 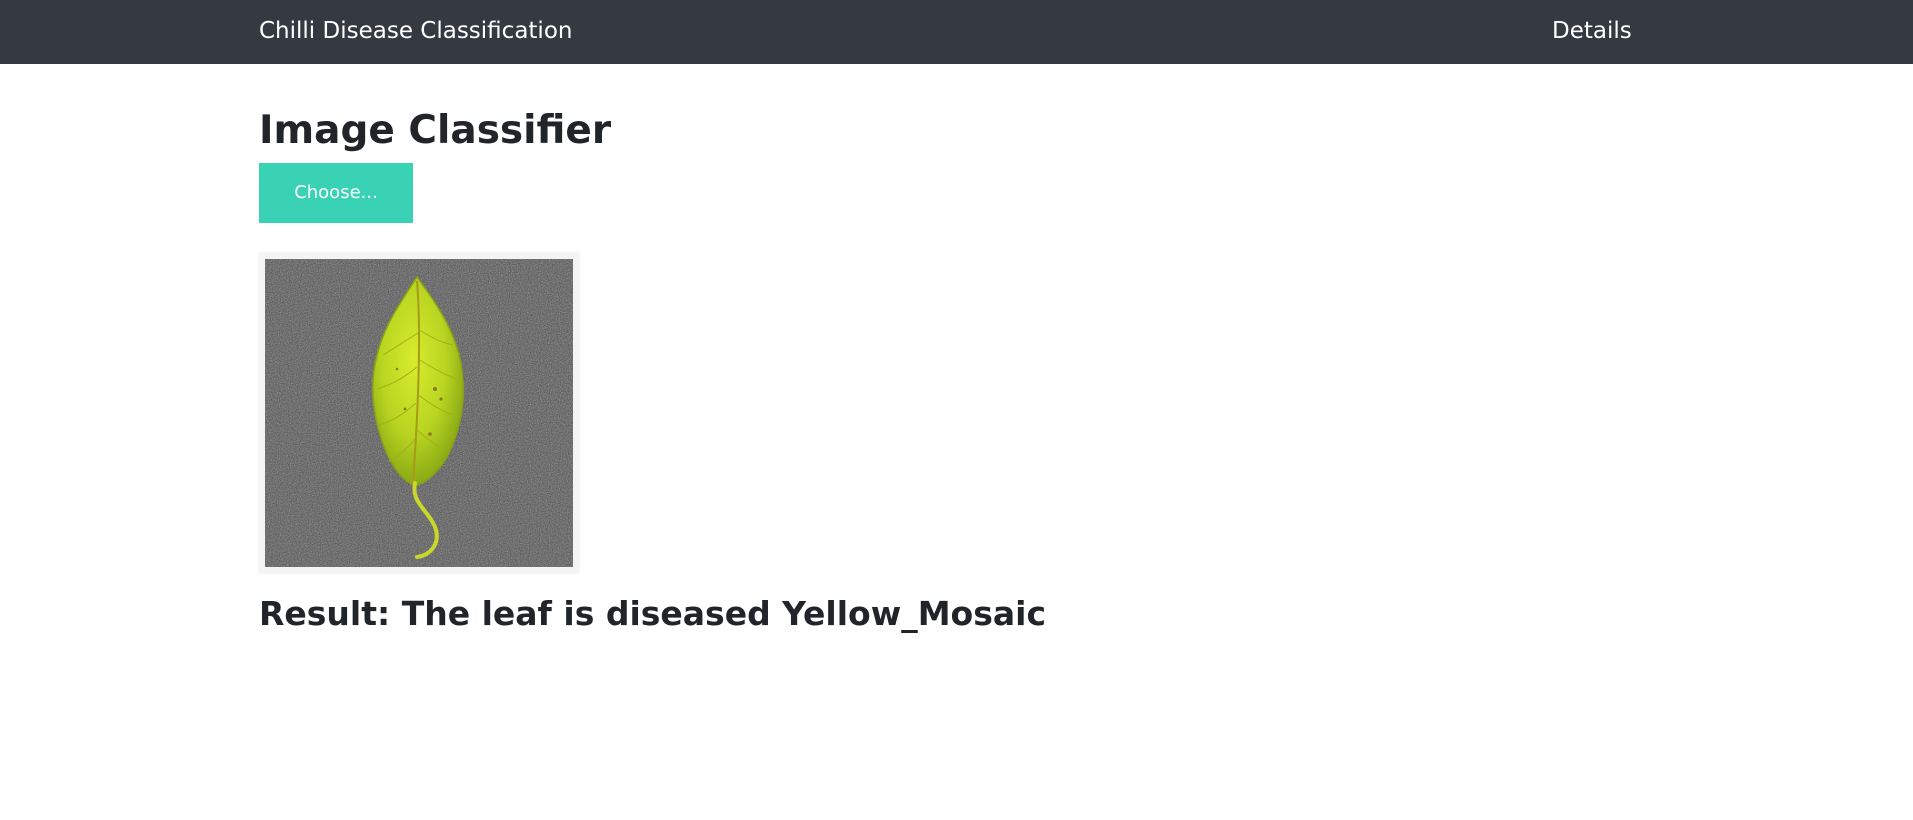 What do you see at coordinates (1592, 31) in the screenshot?
I see `nav-link-details: Details` at bounding box center [1592, 31].